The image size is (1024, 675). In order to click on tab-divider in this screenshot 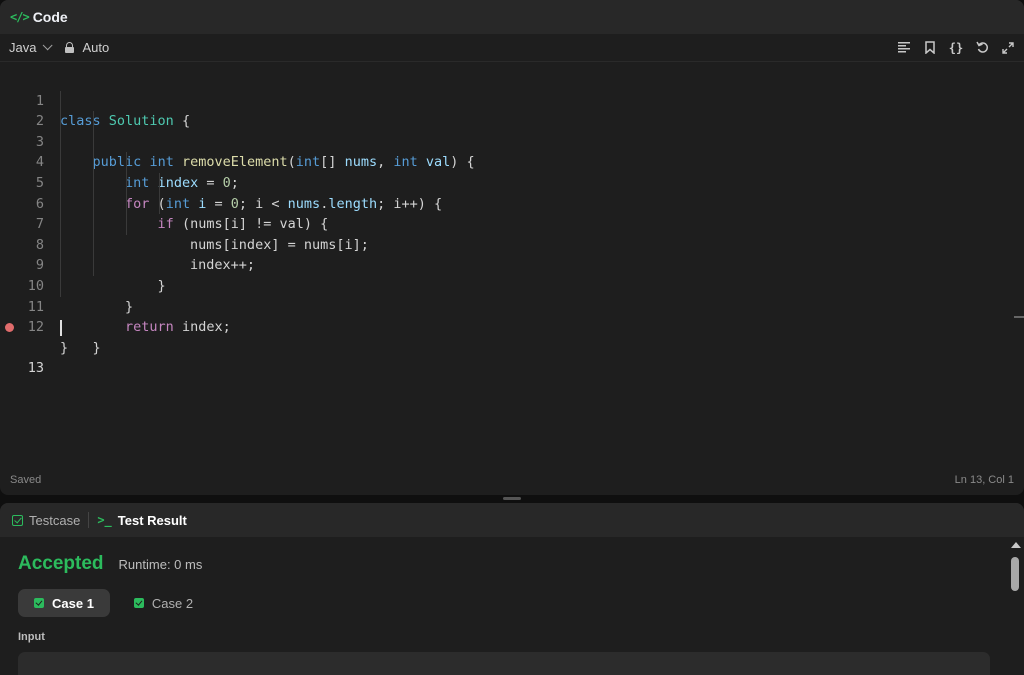, I will do `click(89, 520)`.